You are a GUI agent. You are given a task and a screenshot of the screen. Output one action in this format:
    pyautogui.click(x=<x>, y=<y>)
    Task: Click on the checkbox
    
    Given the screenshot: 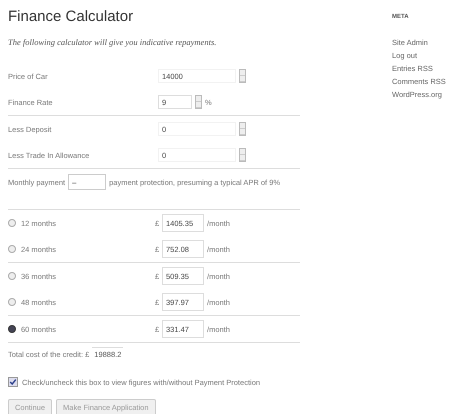 What is the action you would take?
    pyautogui.click(x=13, y=382)
    